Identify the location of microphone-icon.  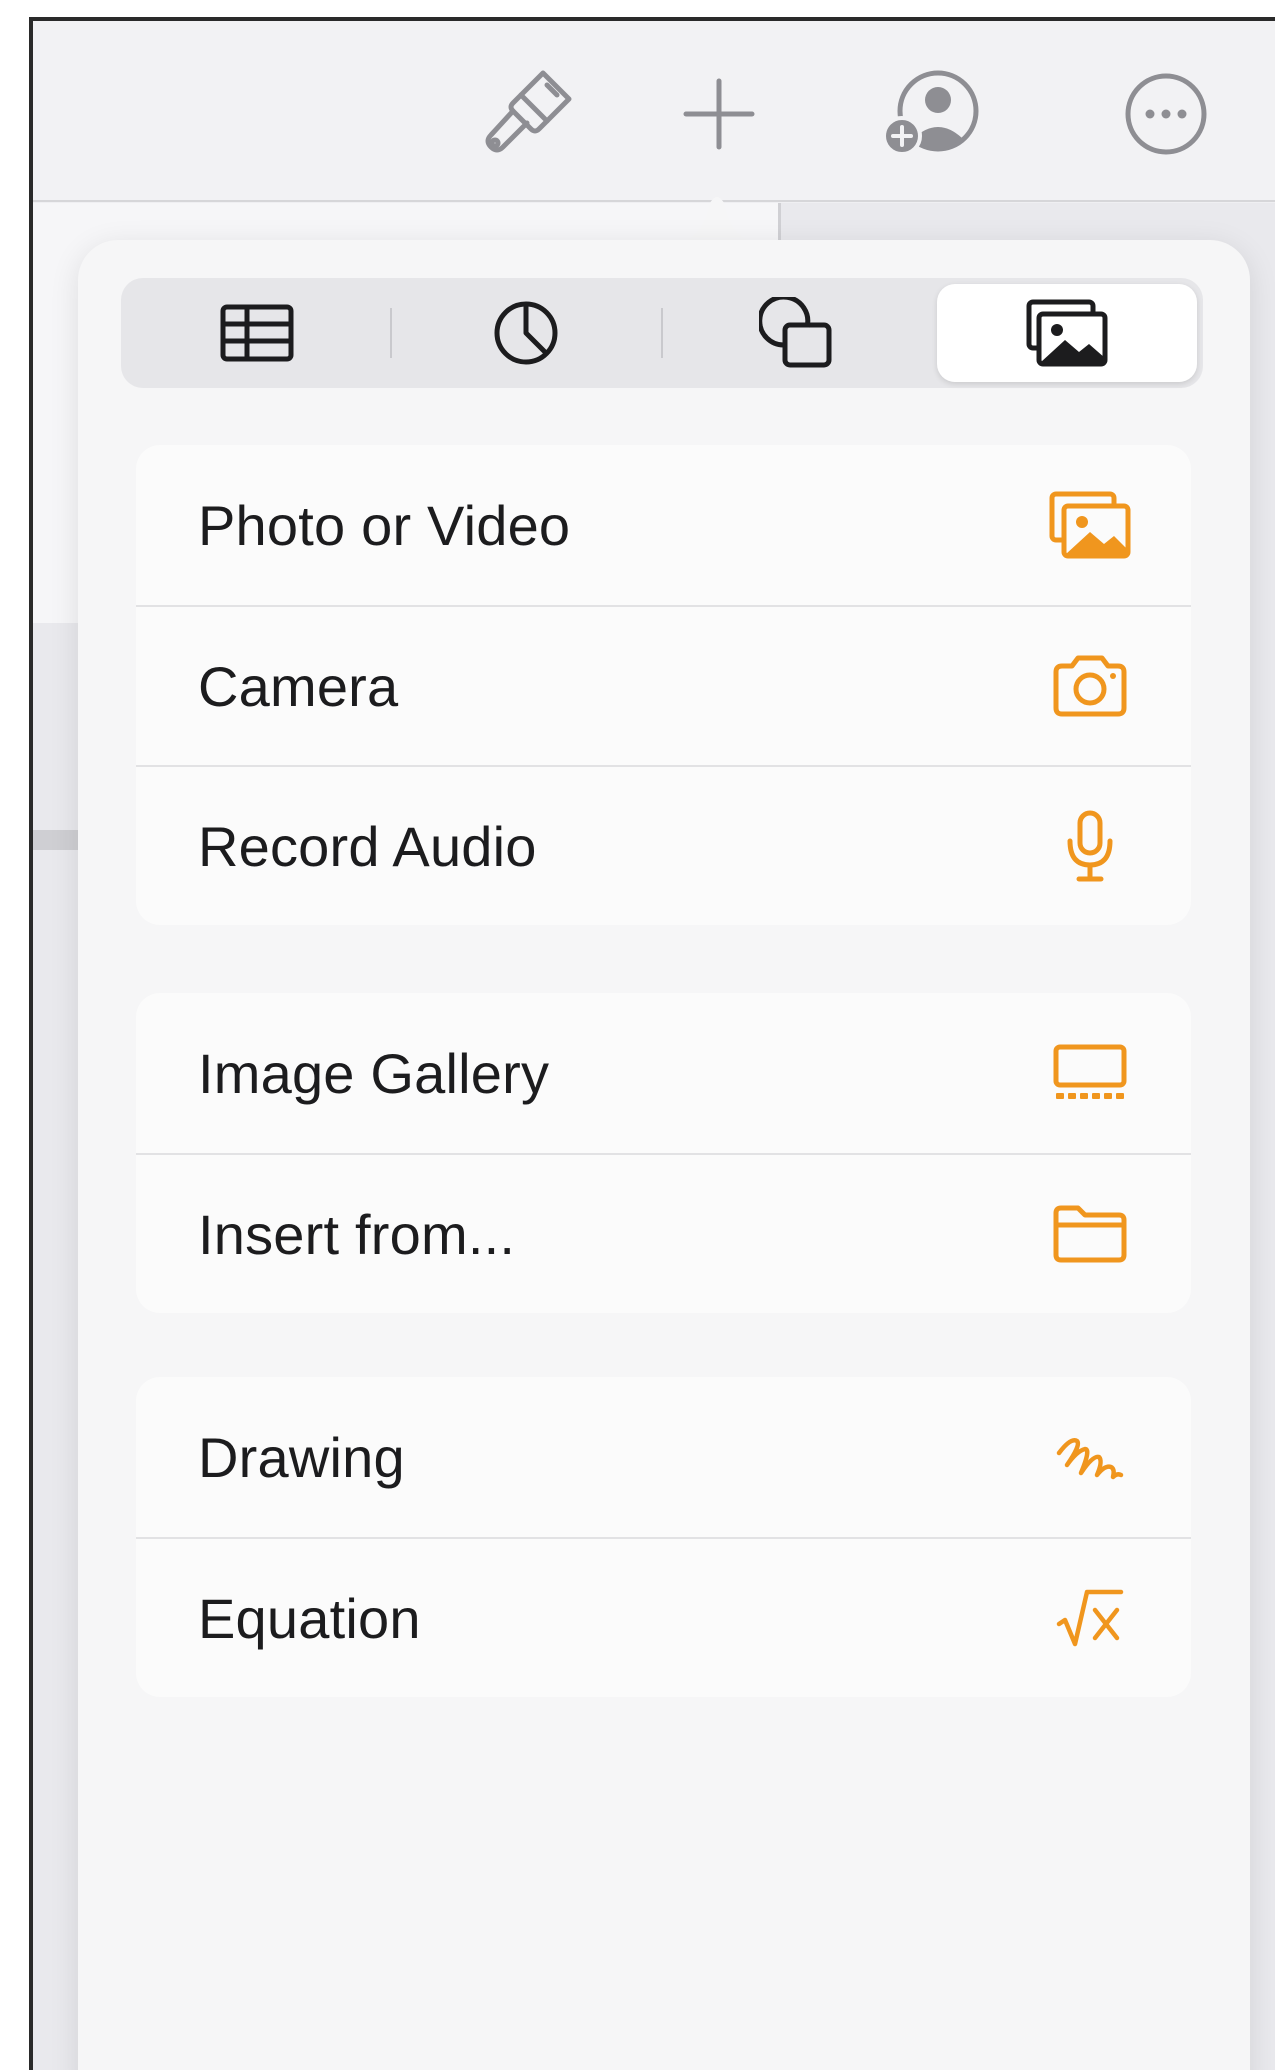
(1090, 846).